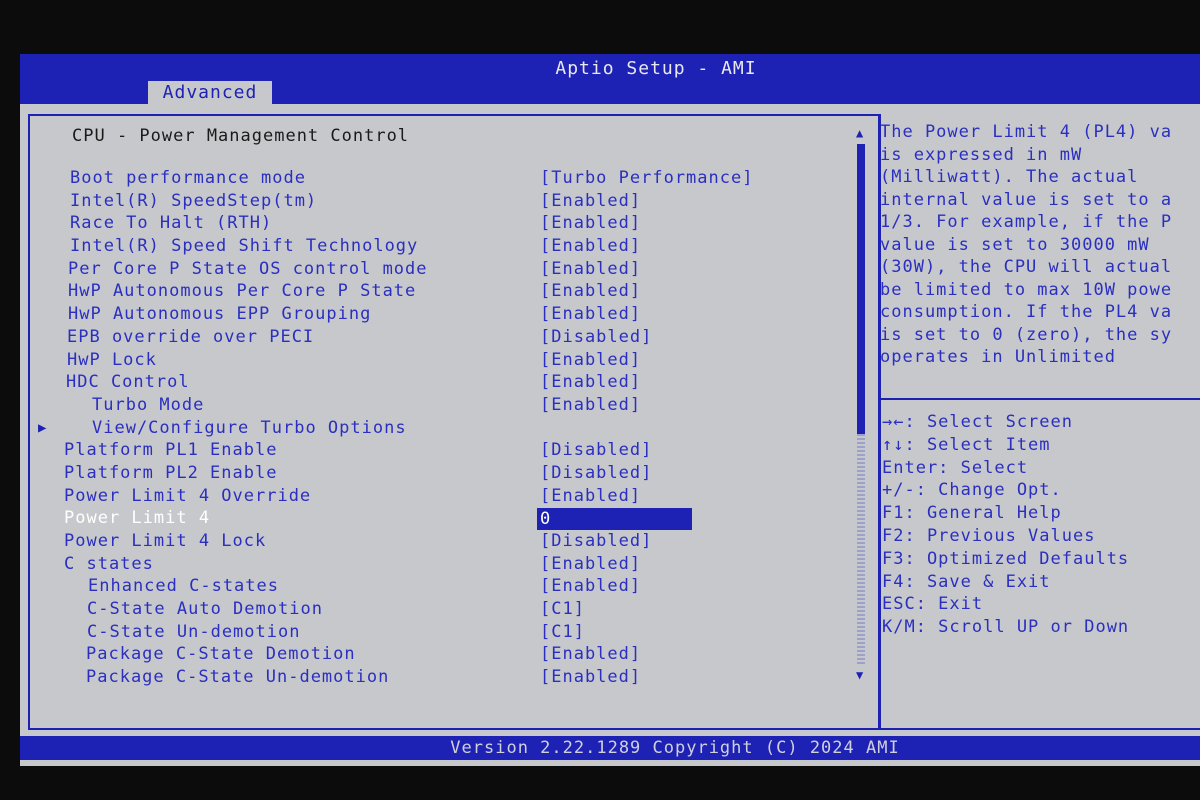 Image resolution: width=1200 pixels, height=800 pixels. What do you see at coordinates (43, 427) in the screenshot?
I see `submenu-arrow-icon: ▶` at bounding box center [43, 427].